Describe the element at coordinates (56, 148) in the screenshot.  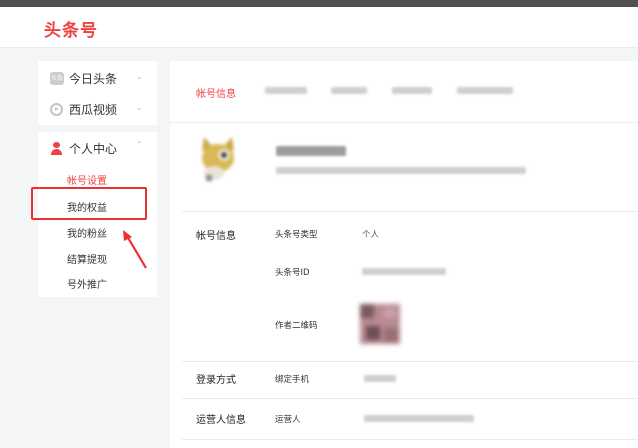
I see `person-icon` at that location.